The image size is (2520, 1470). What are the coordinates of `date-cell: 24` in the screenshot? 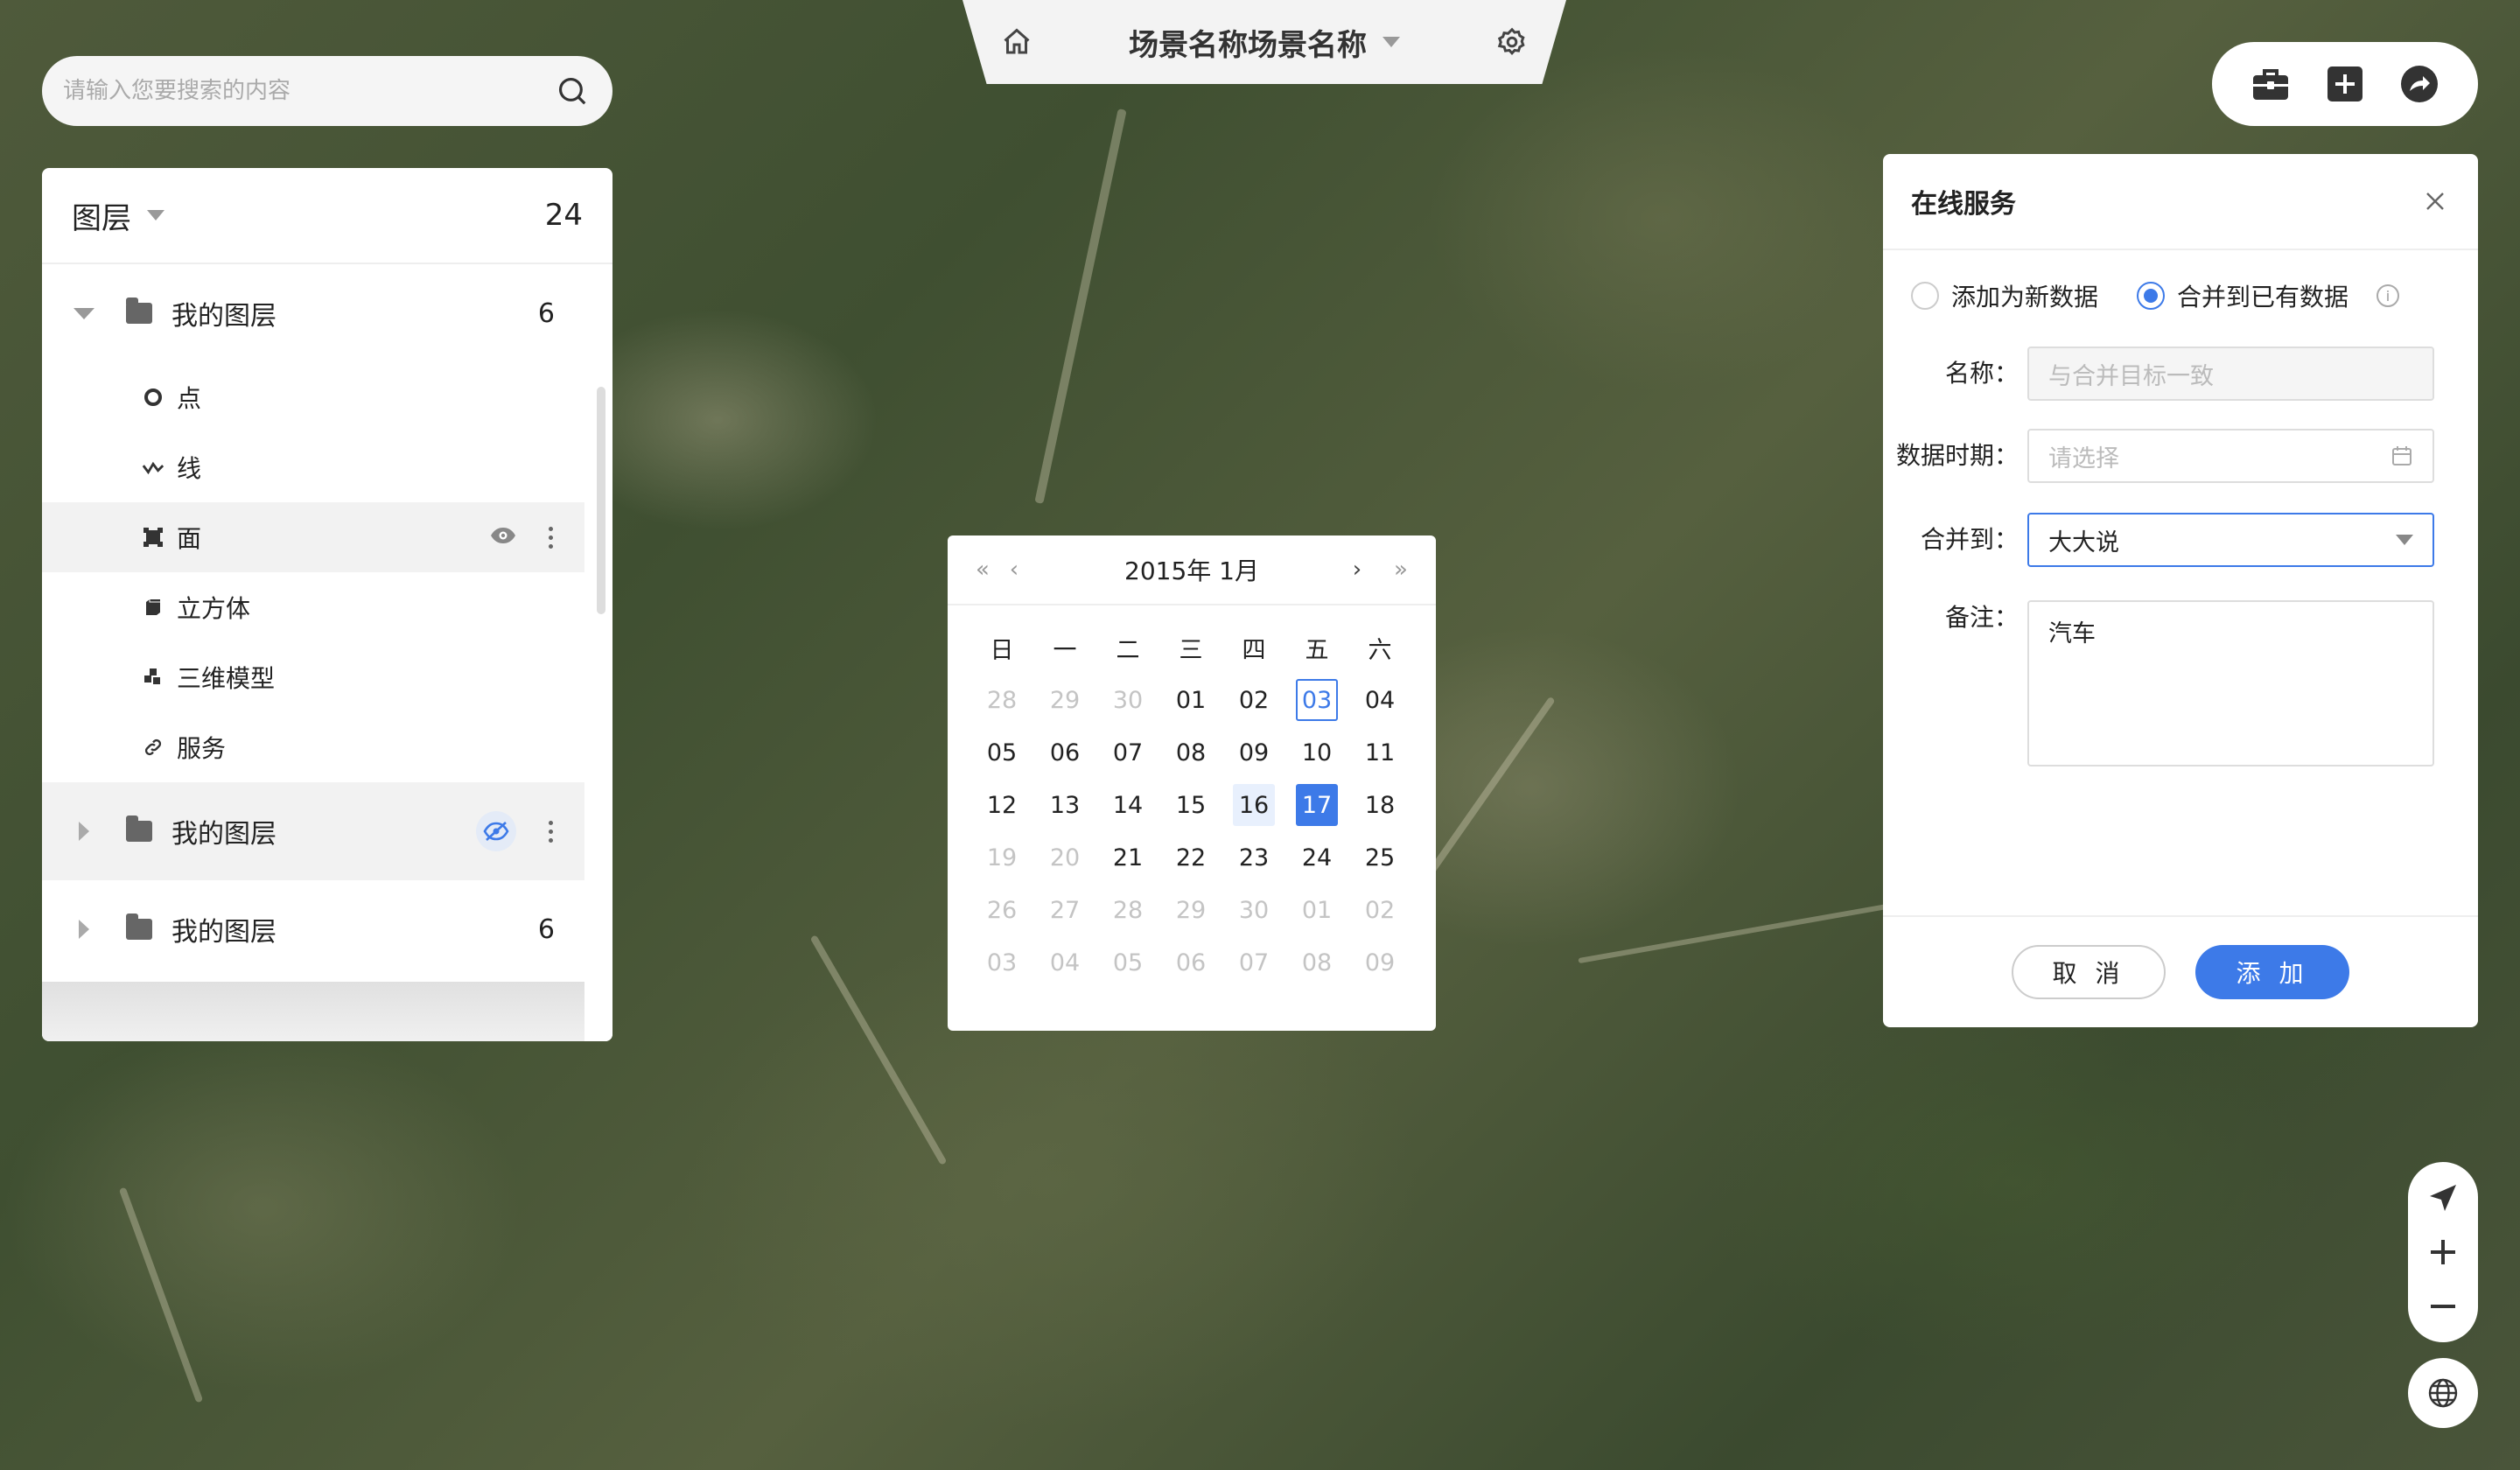 It's located at (1317, 857).